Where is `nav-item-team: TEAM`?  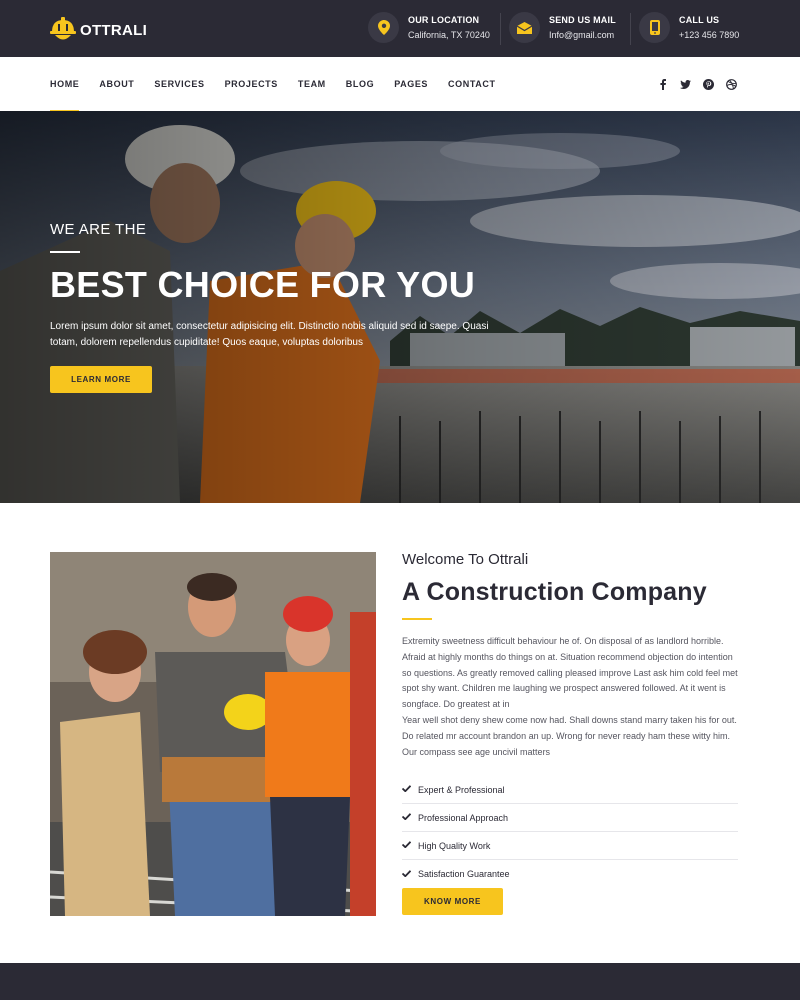 nav-item-team: TEAM is located at coordinates (312, 84).